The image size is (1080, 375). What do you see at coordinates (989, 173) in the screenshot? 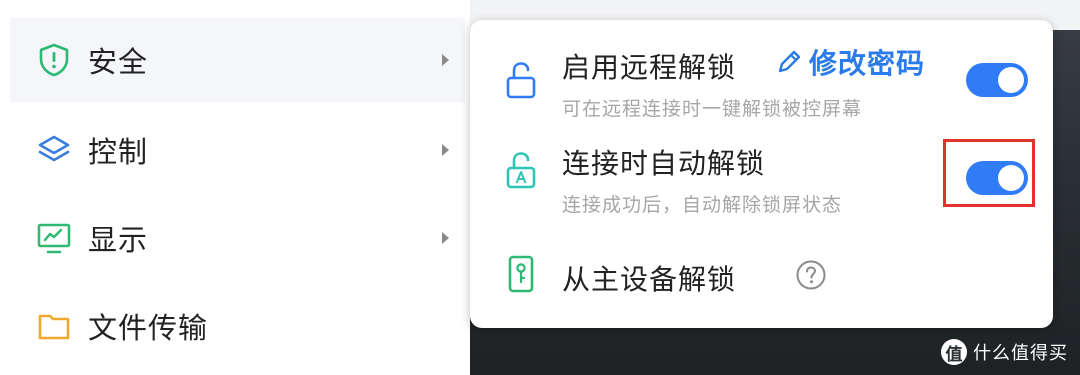
I see `highlight-box` at bounding box center [989, 173].